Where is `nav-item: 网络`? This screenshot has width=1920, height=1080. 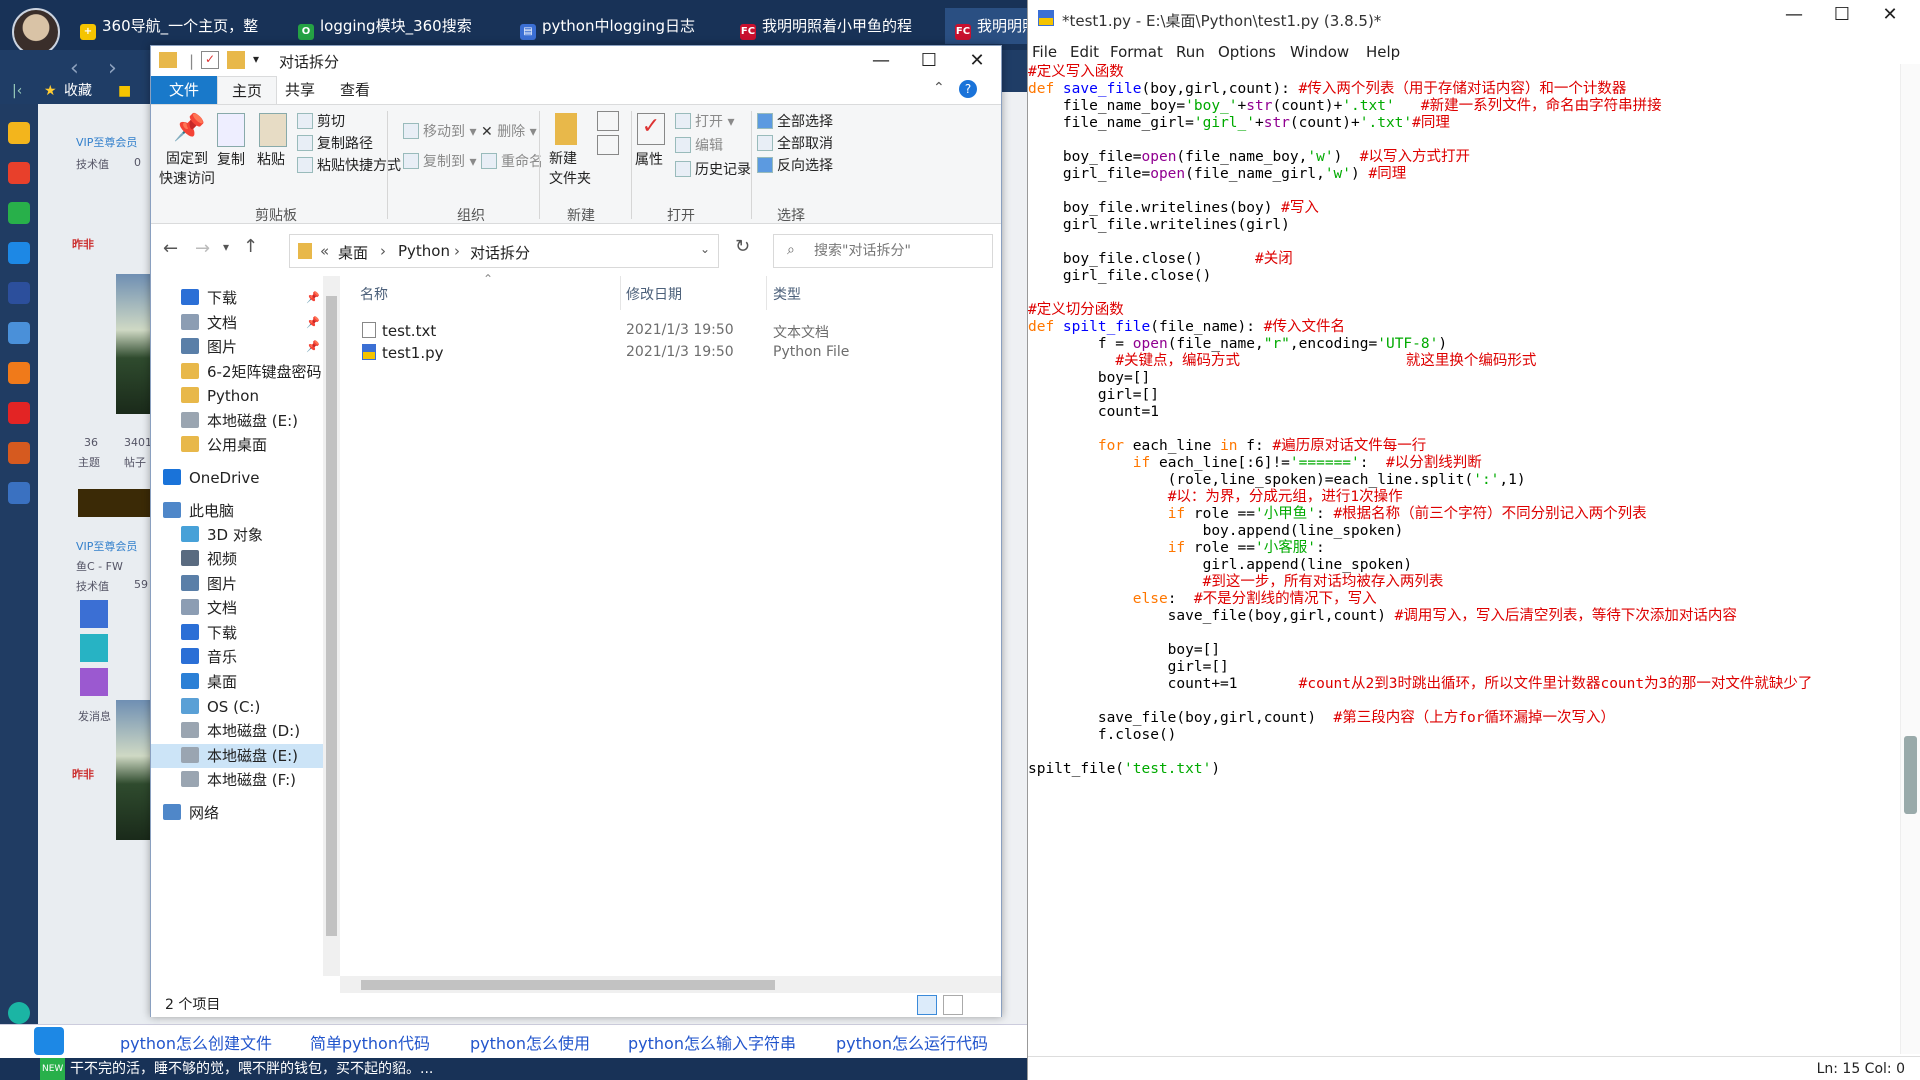 nav-item: 网络 is located at coordinates (191, 813).